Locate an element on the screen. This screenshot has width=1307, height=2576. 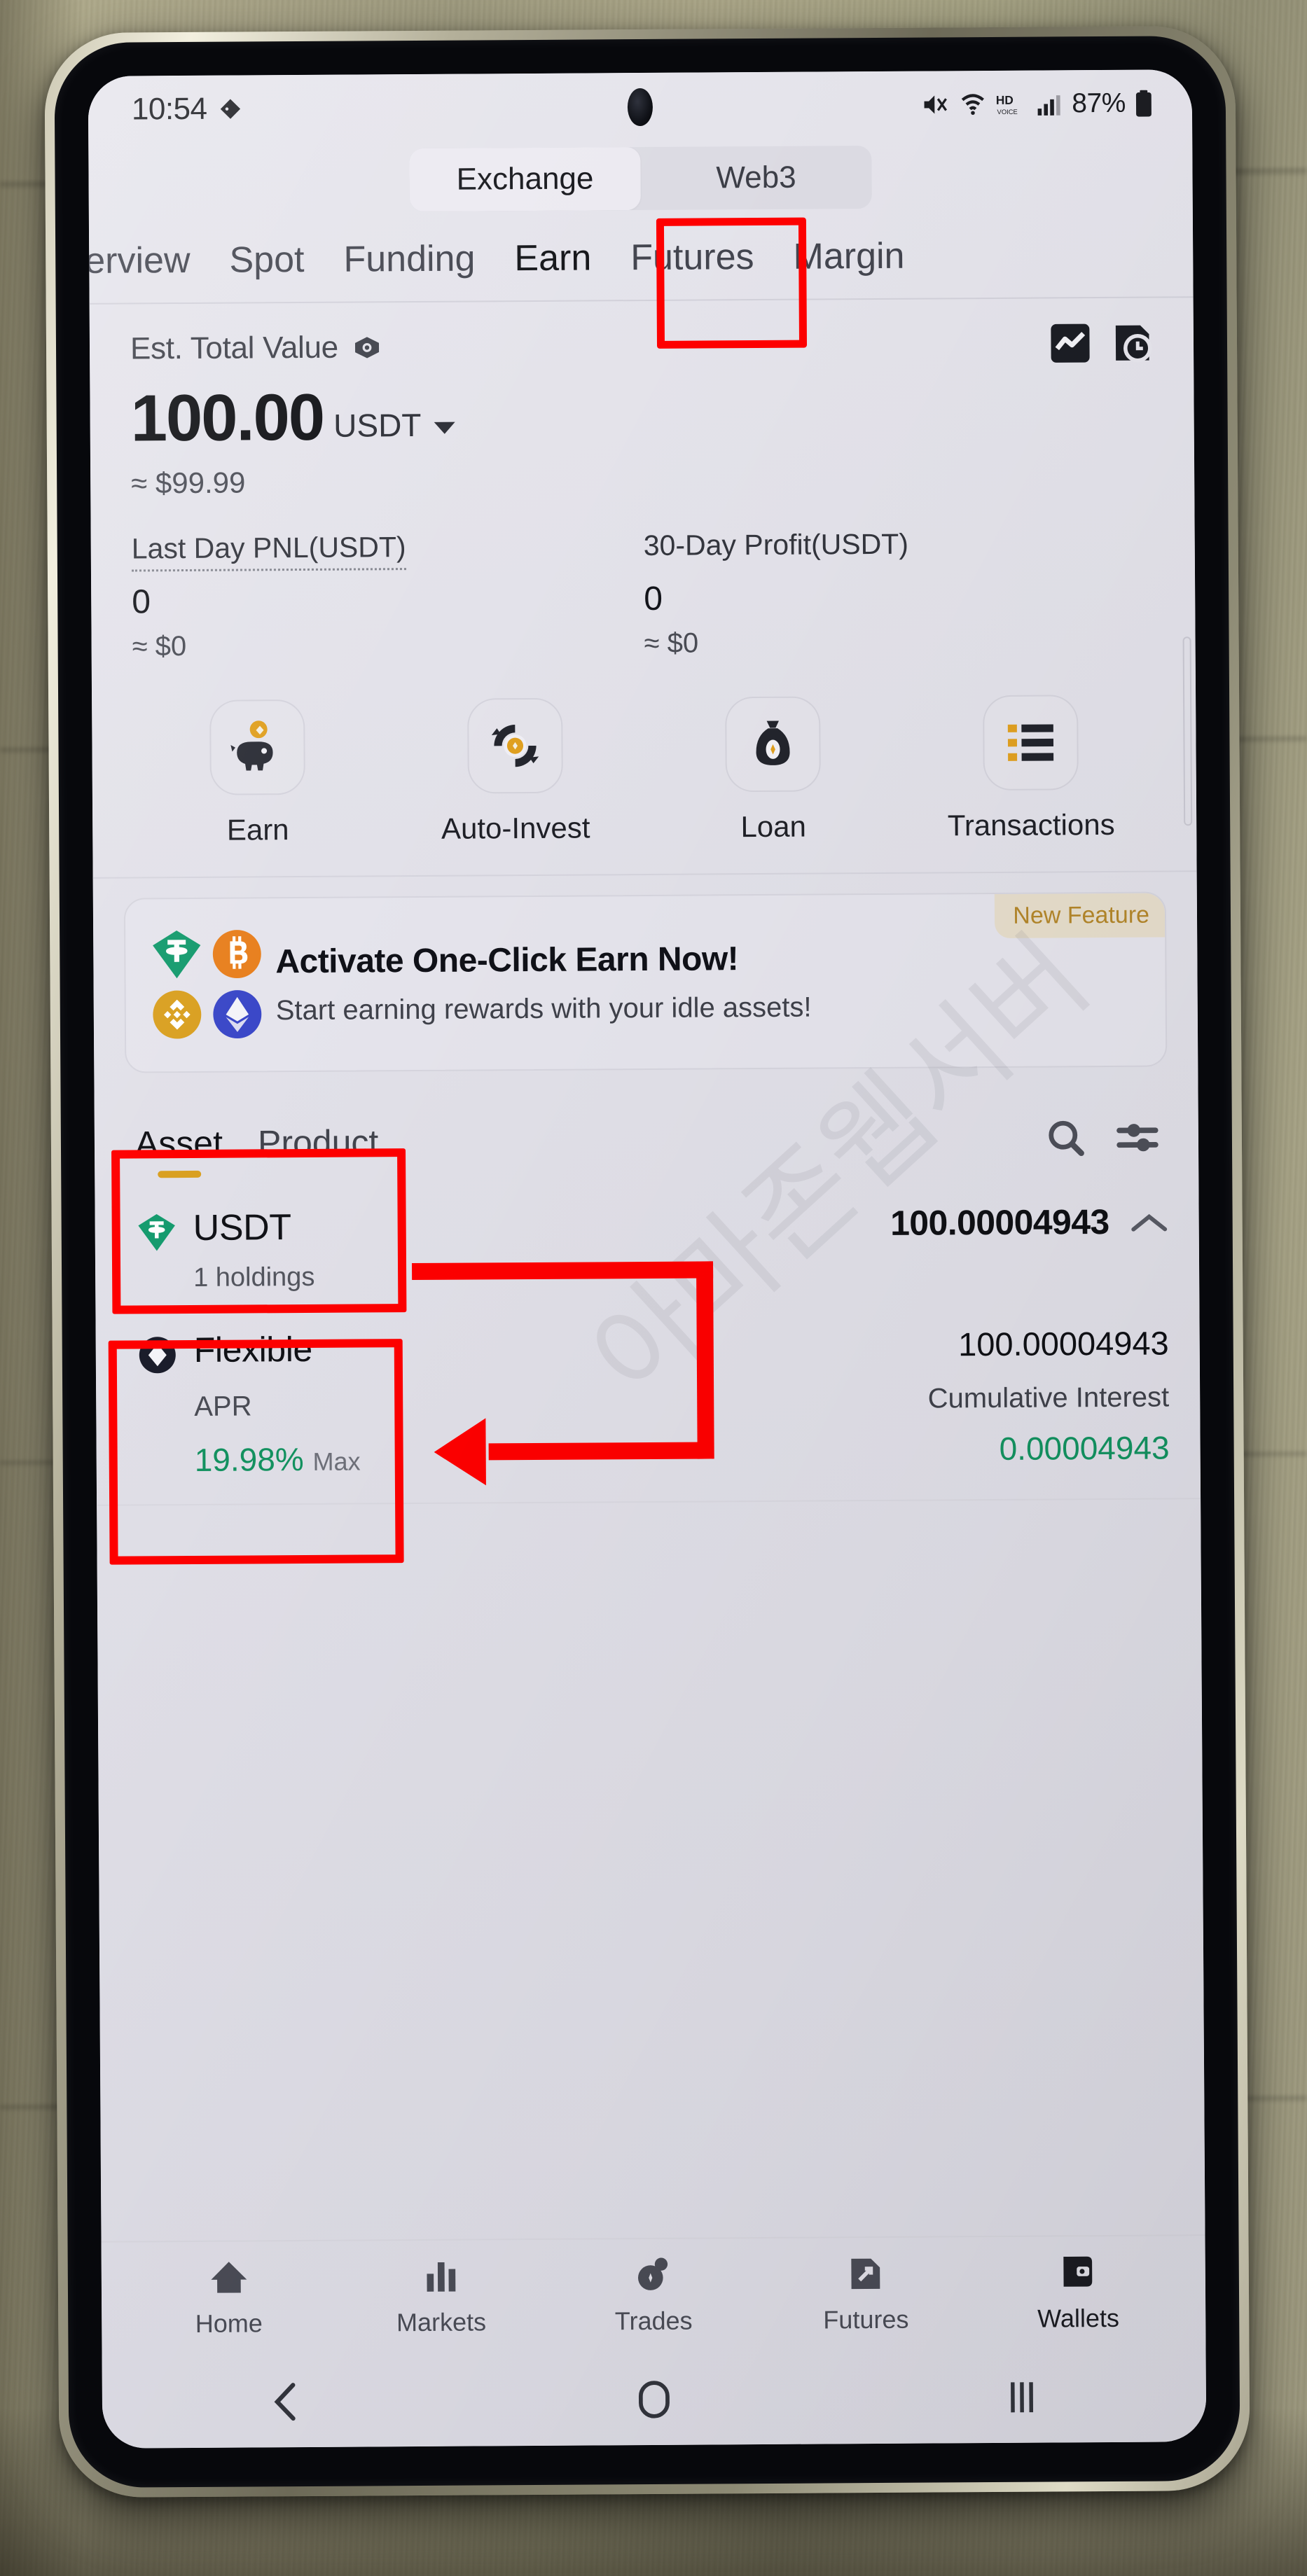
auto-invest-refresh-icon is located at coordinates (515, 746).